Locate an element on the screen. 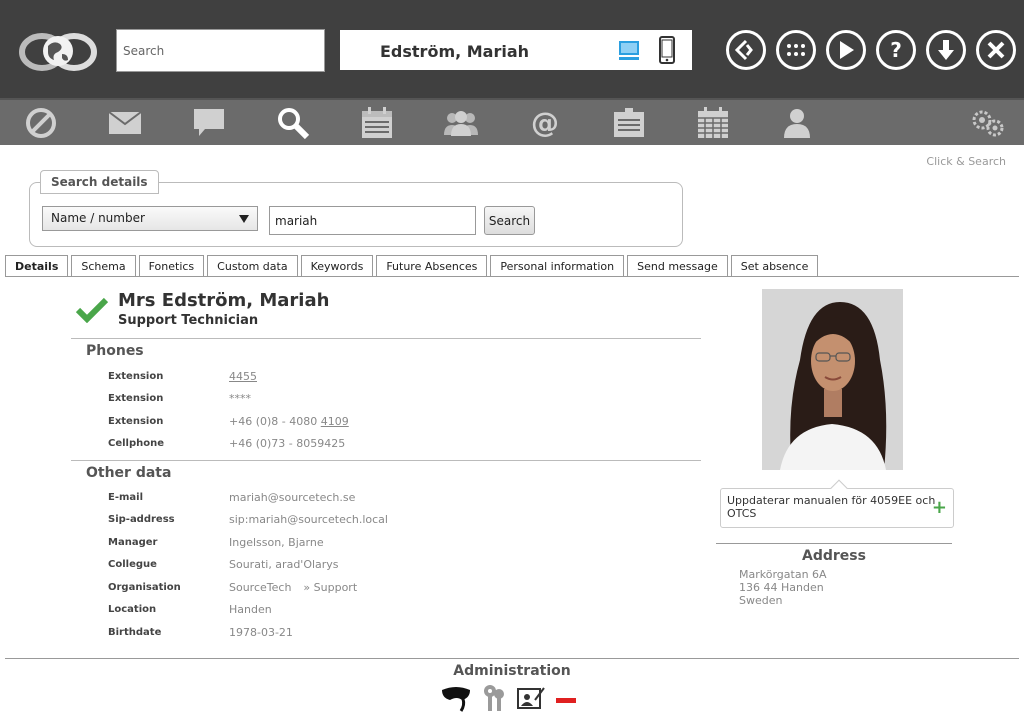 The width and height of the screenshot is (1024, 720). extension-link: 4109 is located at coordinates (335, 421).